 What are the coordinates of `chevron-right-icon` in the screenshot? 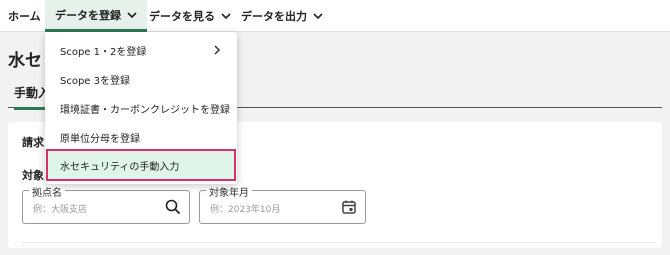 It's located at (217, 50).